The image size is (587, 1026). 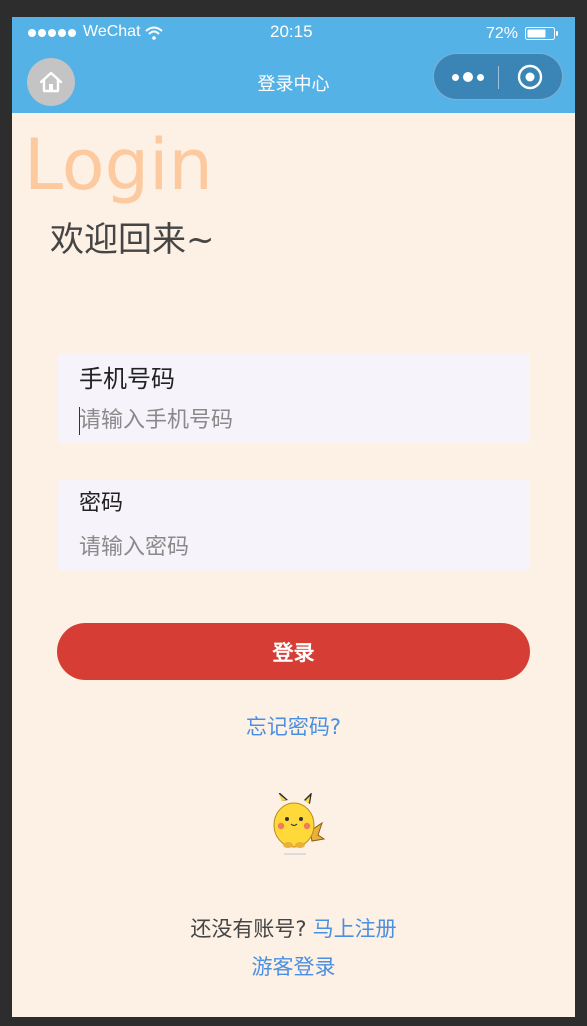 I want to click on forgot-password-link: 忘记密码?, so click(x=293, y=726).